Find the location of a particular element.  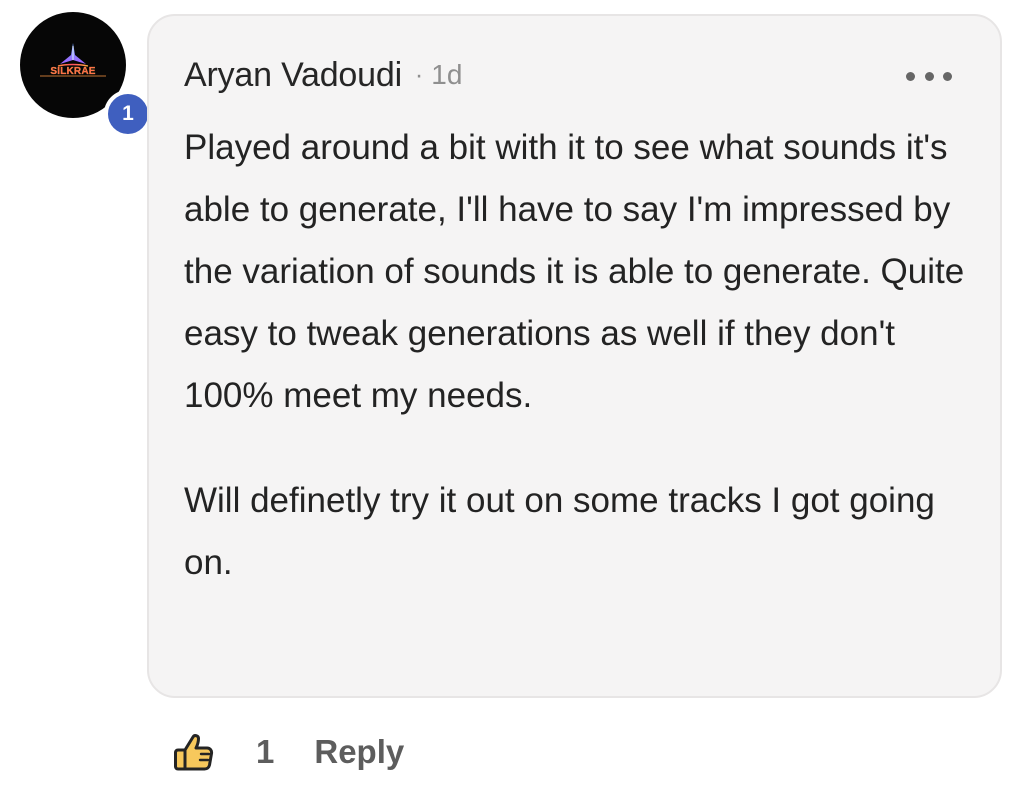

notification-badge: 1 is located at coordinates (128, 114).